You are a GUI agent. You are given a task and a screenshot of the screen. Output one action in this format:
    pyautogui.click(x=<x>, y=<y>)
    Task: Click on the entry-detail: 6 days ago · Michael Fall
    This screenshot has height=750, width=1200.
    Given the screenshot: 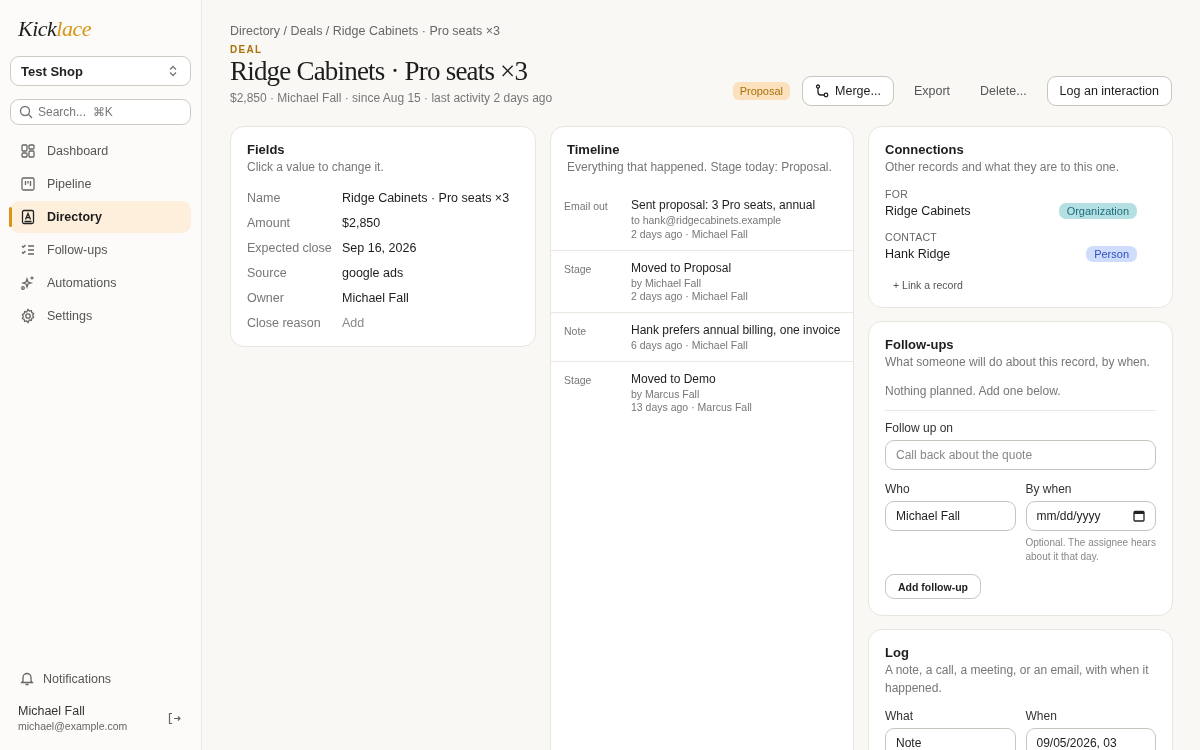 What is the action you would take?
    pyautogui.click(x=689, y=345)
    